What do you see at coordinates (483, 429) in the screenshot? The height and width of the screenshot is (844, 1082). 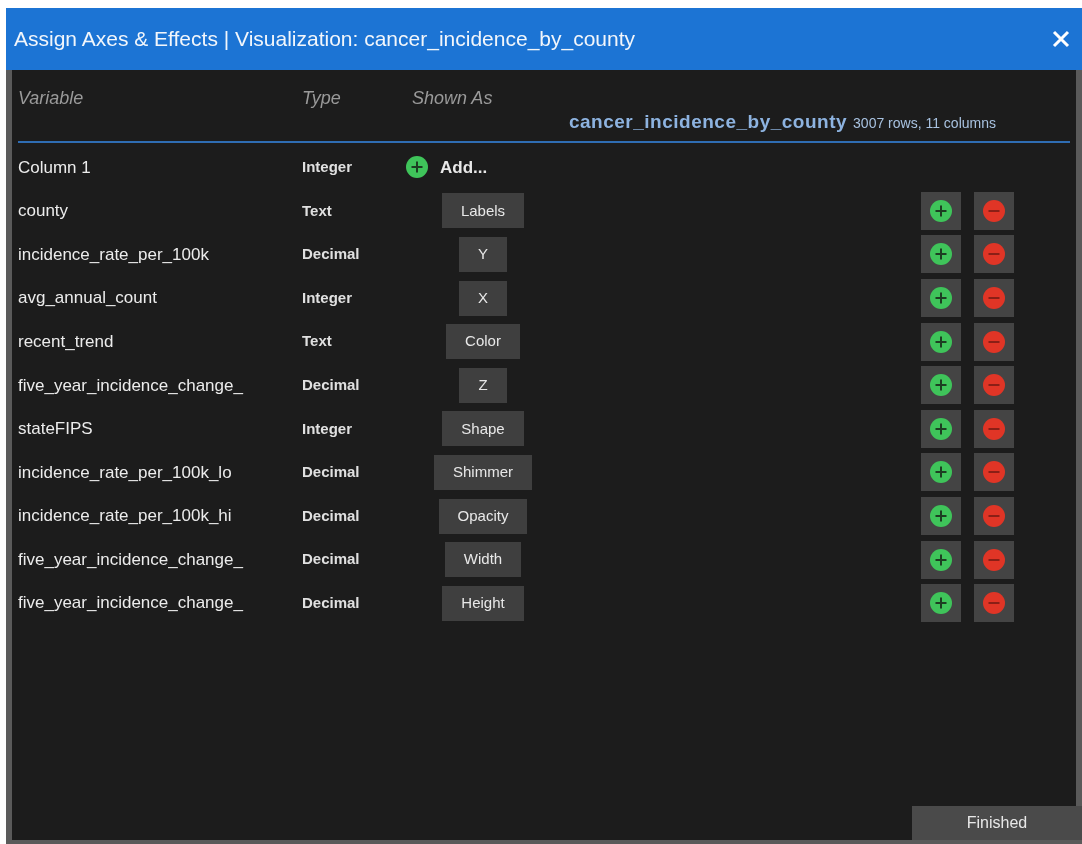 I see `shown-as-button: Shape` at bounding box center [483, 429].